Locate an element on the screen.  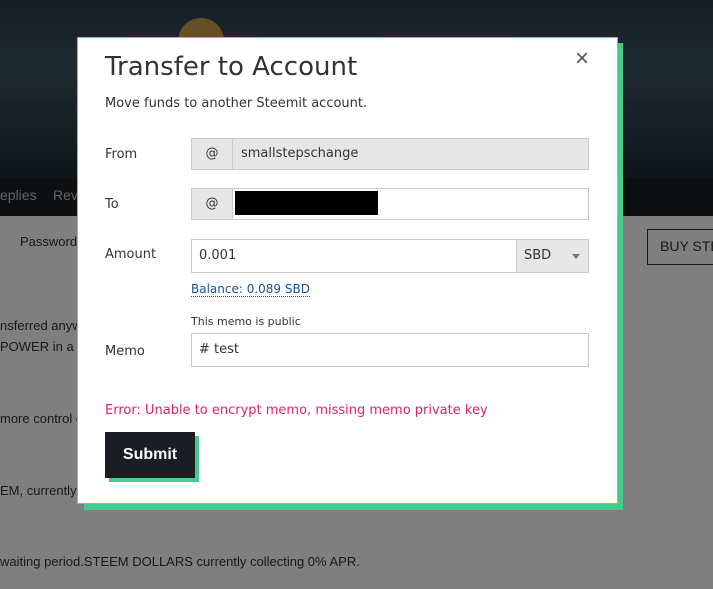
amount-input: 0.001 is located at coordinates (354, 256).